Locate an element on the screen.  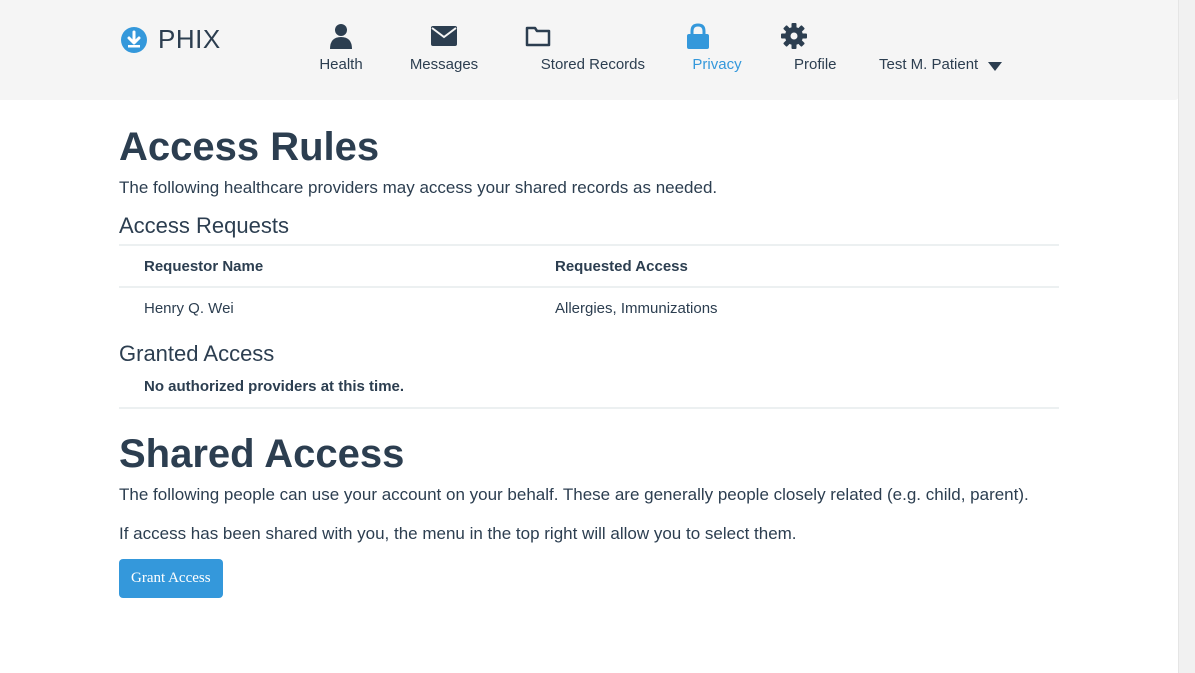
caret-down-icon is located at coordinates (995, 66).